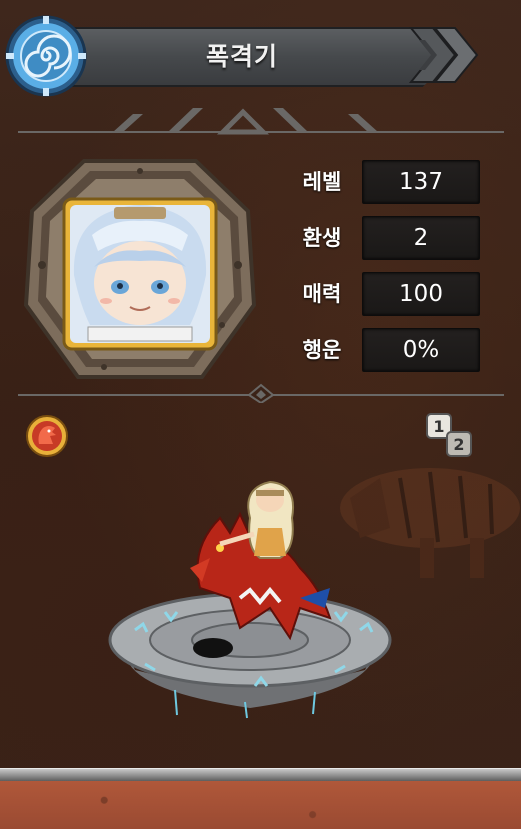 The height and width of the screenshot is (829, 521). What do you see at coordinates (438, 426) in the screenshot?
I see `swap-top-number: 1` at bounding box center [438, 426].